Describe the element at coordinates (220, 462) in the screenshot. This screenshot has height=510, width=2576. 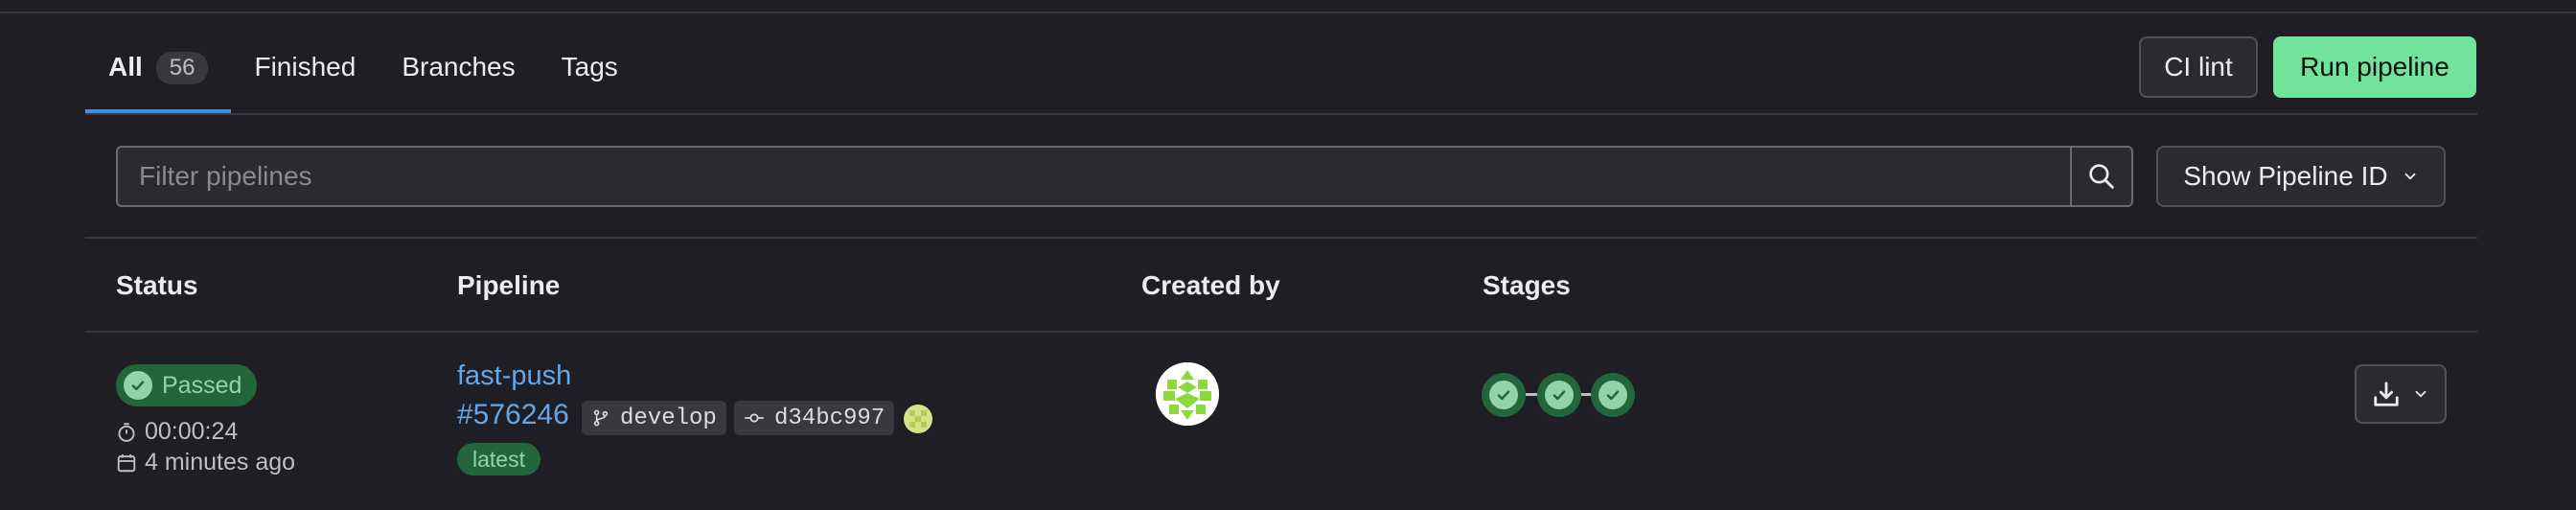
I see `finished-text: 4 minutes ago` at that location.